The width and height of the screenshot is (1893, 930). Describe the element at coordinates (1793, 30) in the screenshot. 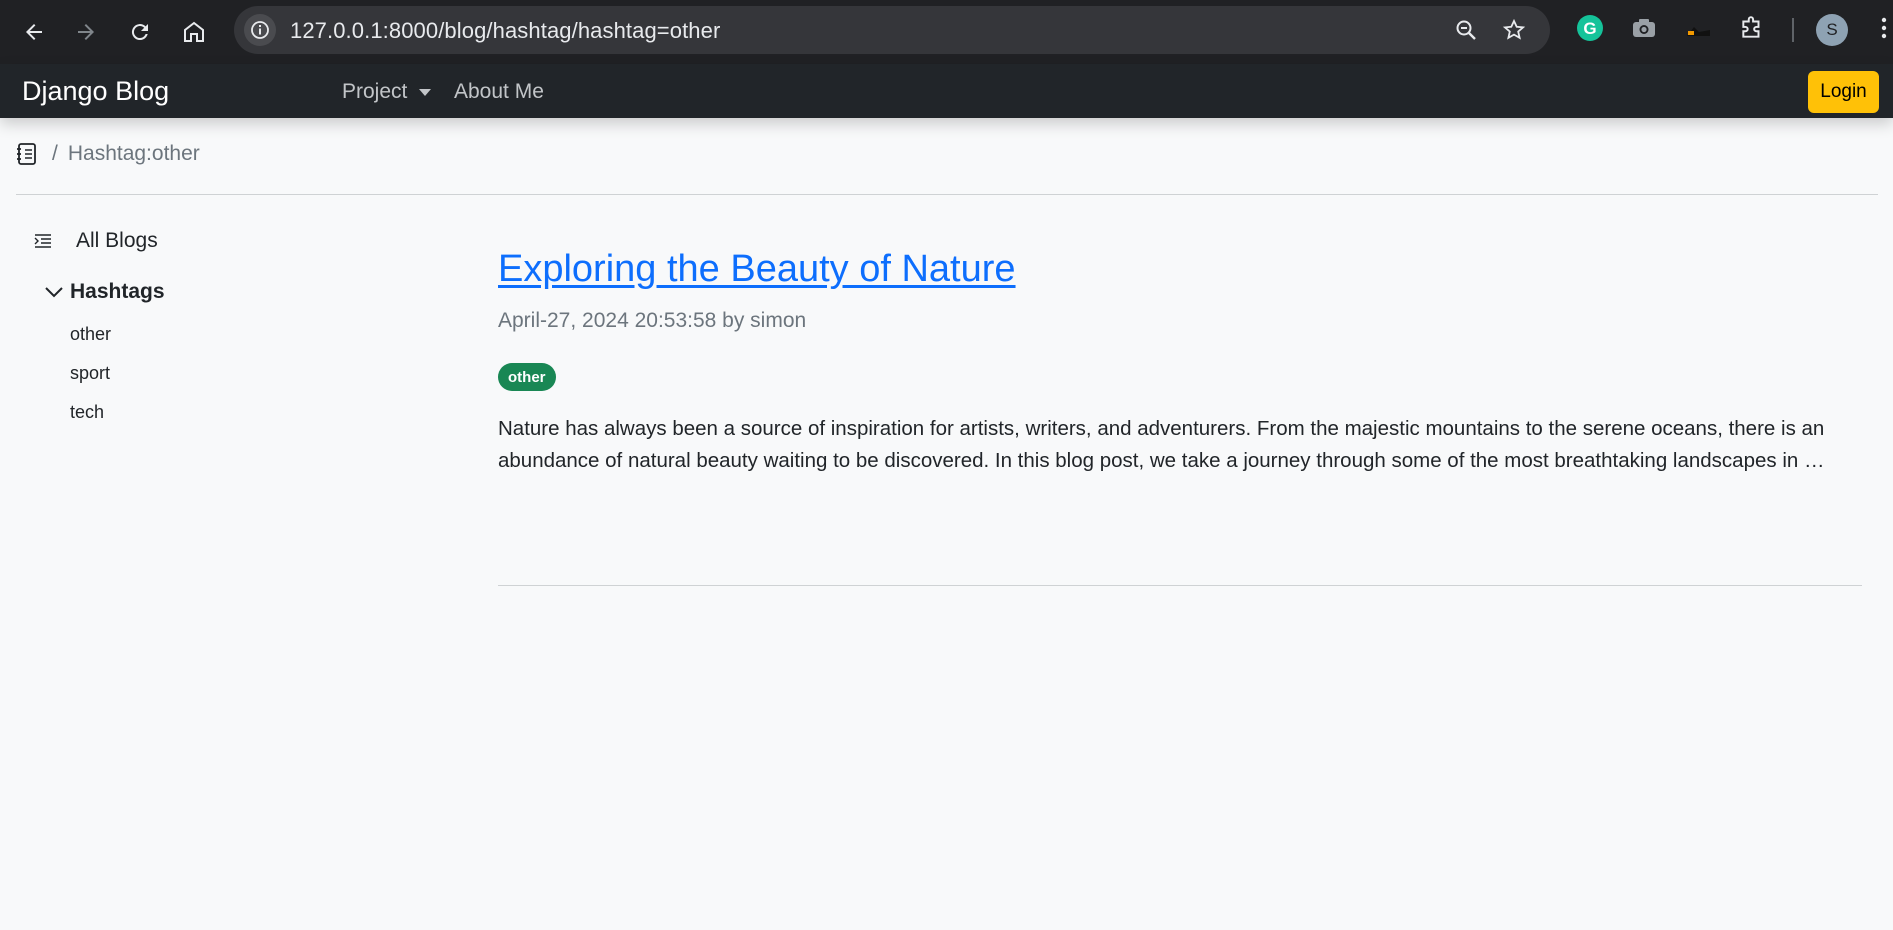

I see `toolbar-separator` at that location.